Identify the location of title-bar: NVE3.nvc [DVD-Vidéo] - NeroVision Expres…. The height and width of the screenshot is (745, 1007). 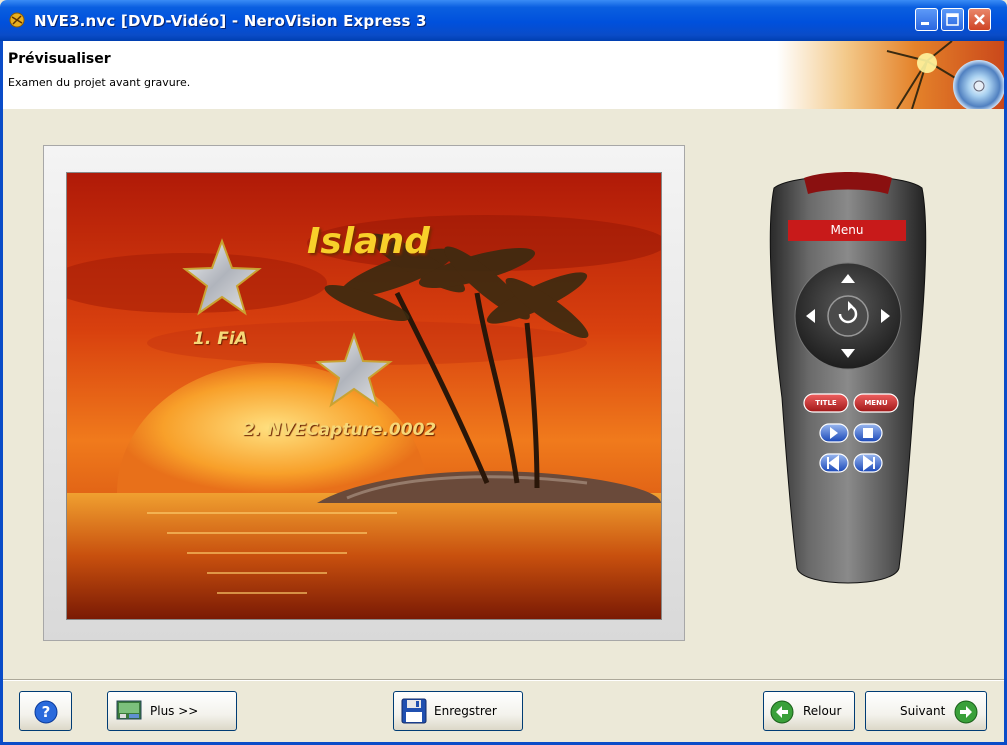
(503, 20).